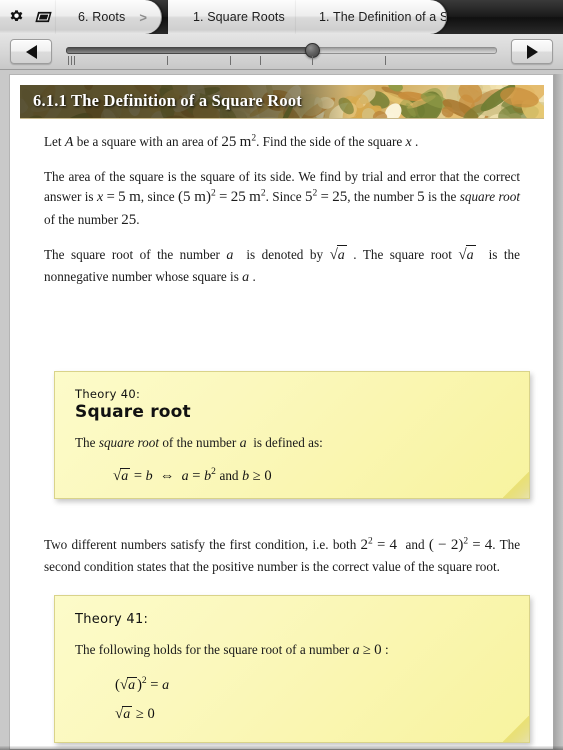 Image resolution: width=563 pixels, height=750 pixels. Describe the element at coordinates (356, 650) in the screenshot. I see `theory41-intro-var: a` at that location.